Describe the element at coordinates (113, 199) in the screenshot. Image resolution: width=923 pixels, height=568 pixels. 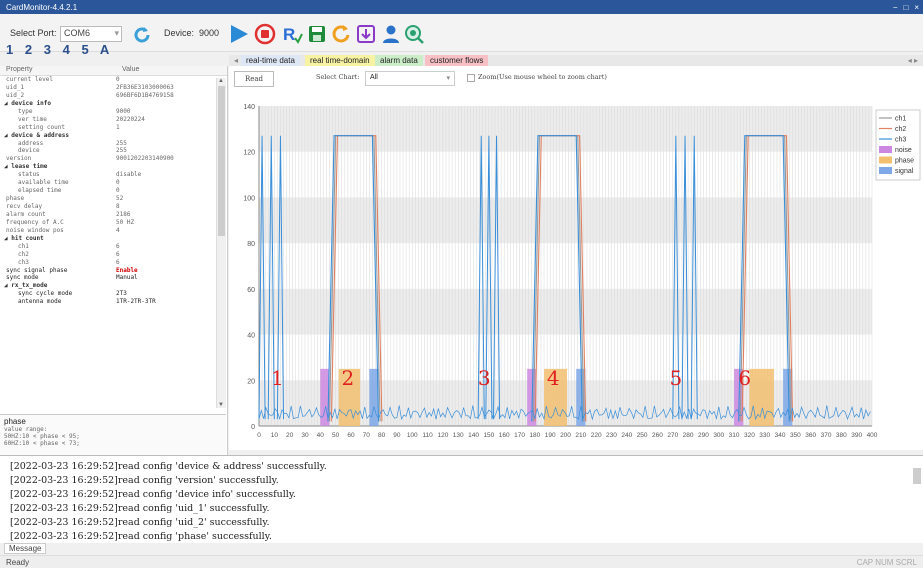
I see `property-row: phase 52` at that location.